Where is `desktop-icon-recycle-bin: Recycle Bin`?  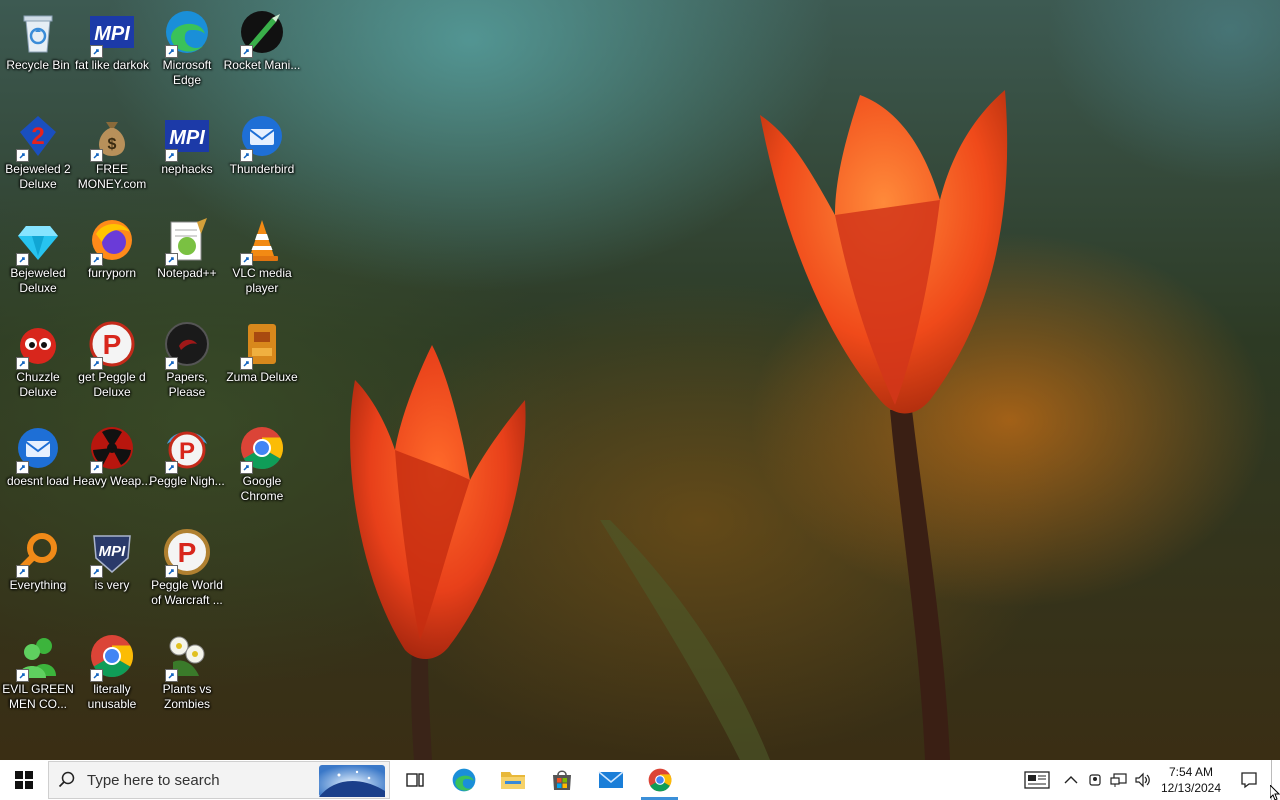 desktop-icon-recycle-bin: Recycle Bin is located at coordinates (38, 50).